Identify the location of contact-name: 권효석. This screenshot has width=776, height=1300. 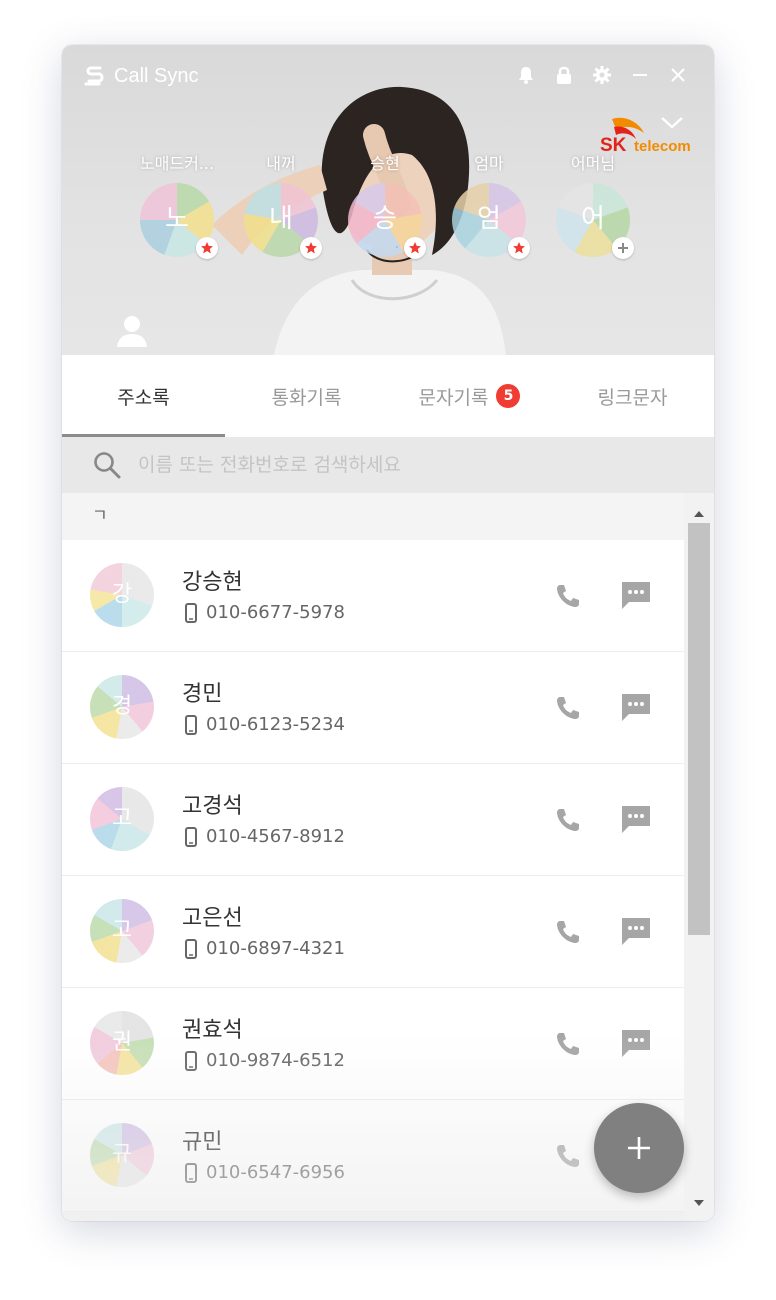
(212, 1030).